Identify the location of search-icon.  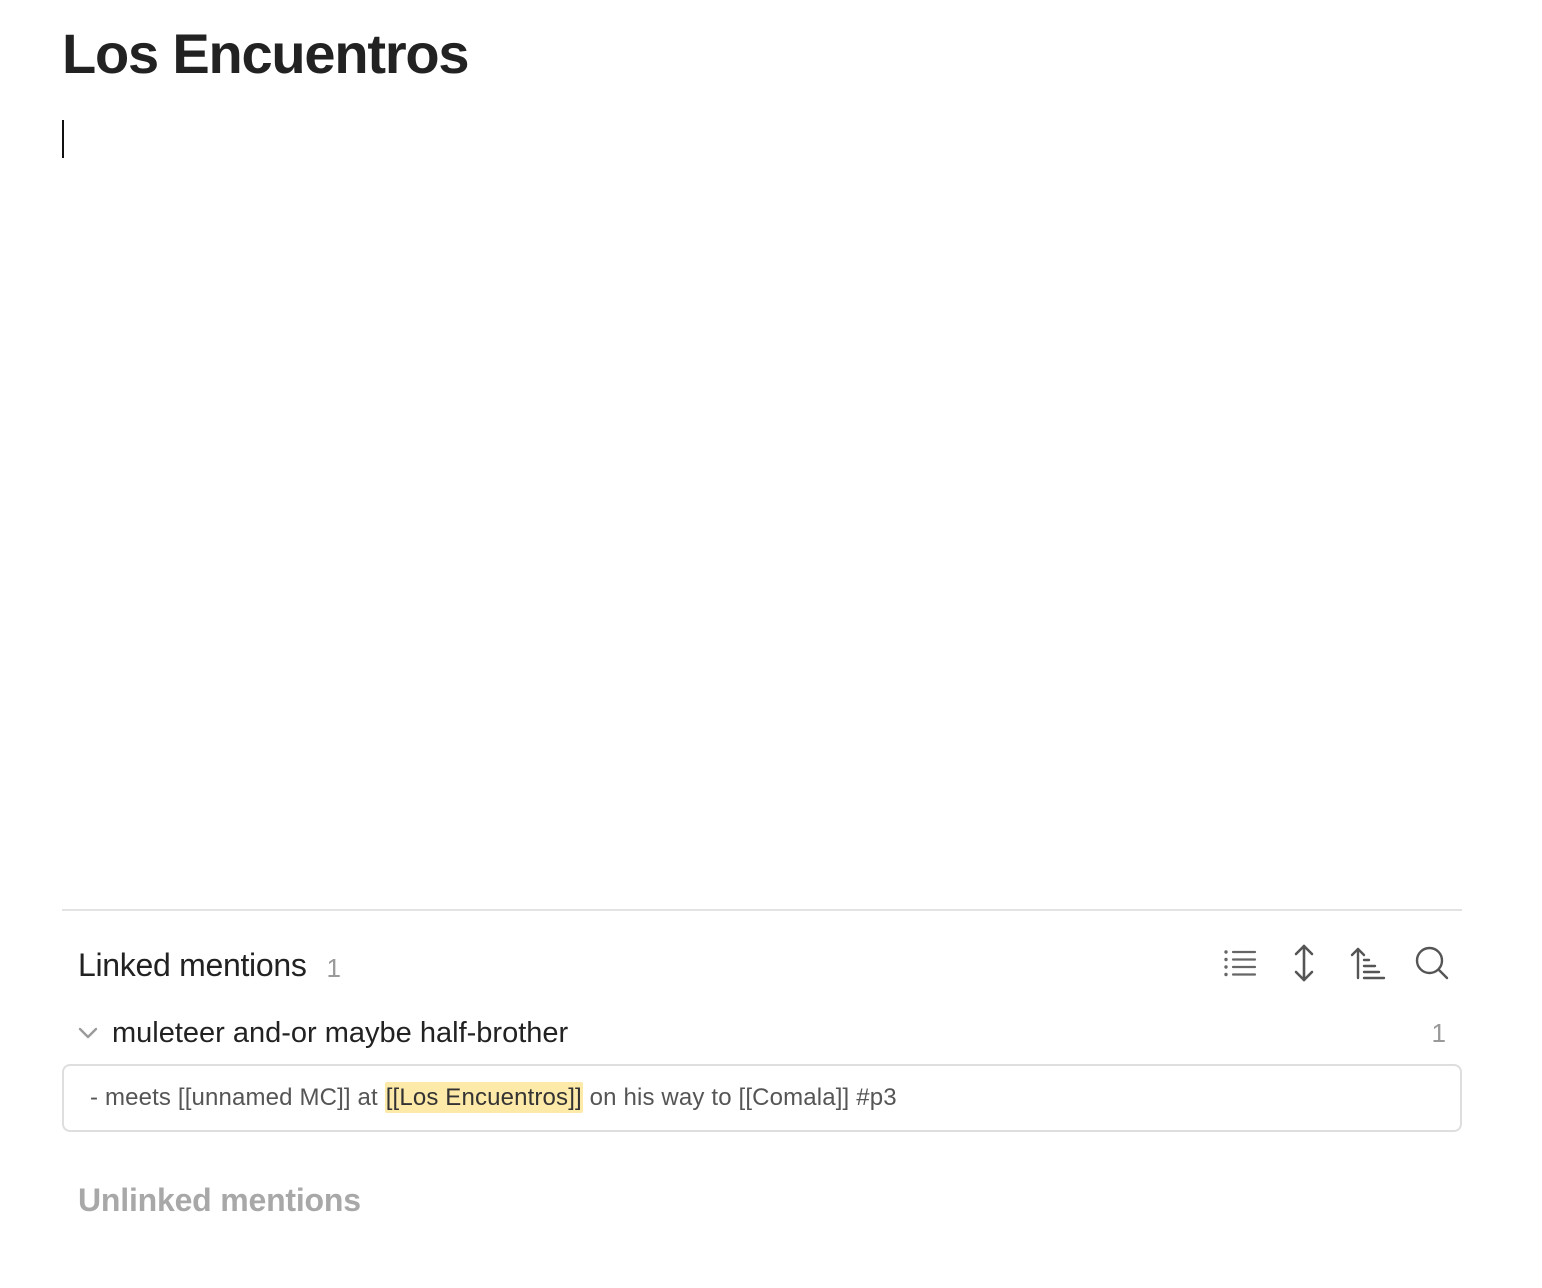
(1432, 963).